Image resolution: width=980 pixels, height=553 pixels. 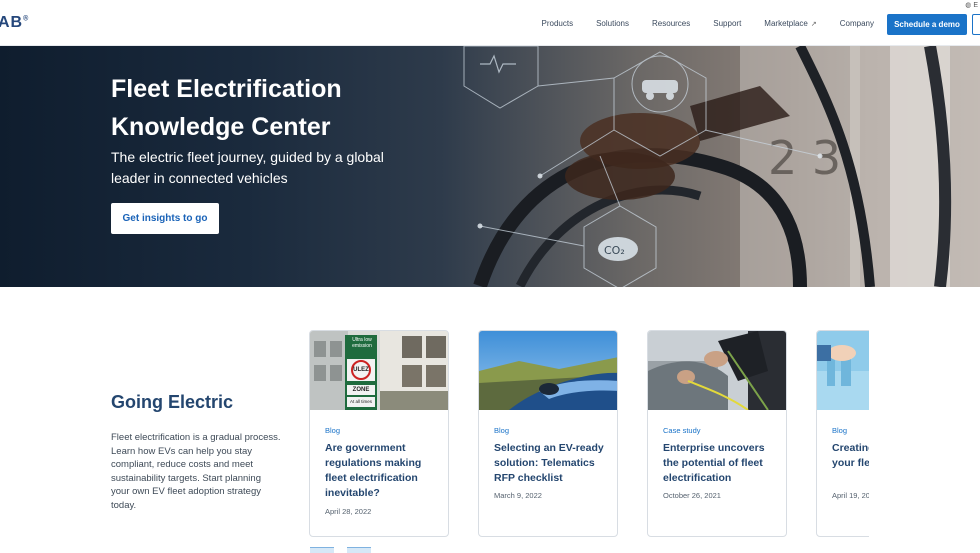 What do you see at coordinates (360, 401) in the screenshot?
I see `sign-text: At all times` at bounding box center [360, 401].